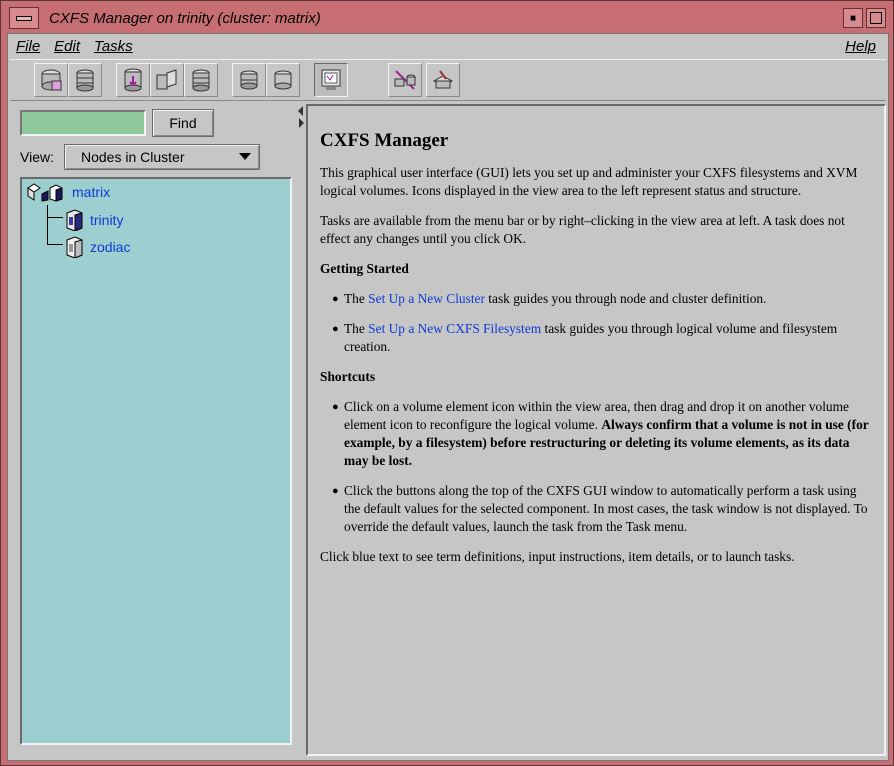 This screenshot has width=894, height=766. Describe the element at coordinates (860, 46) in the screenshot. I see `menu-help: Help` at that location.